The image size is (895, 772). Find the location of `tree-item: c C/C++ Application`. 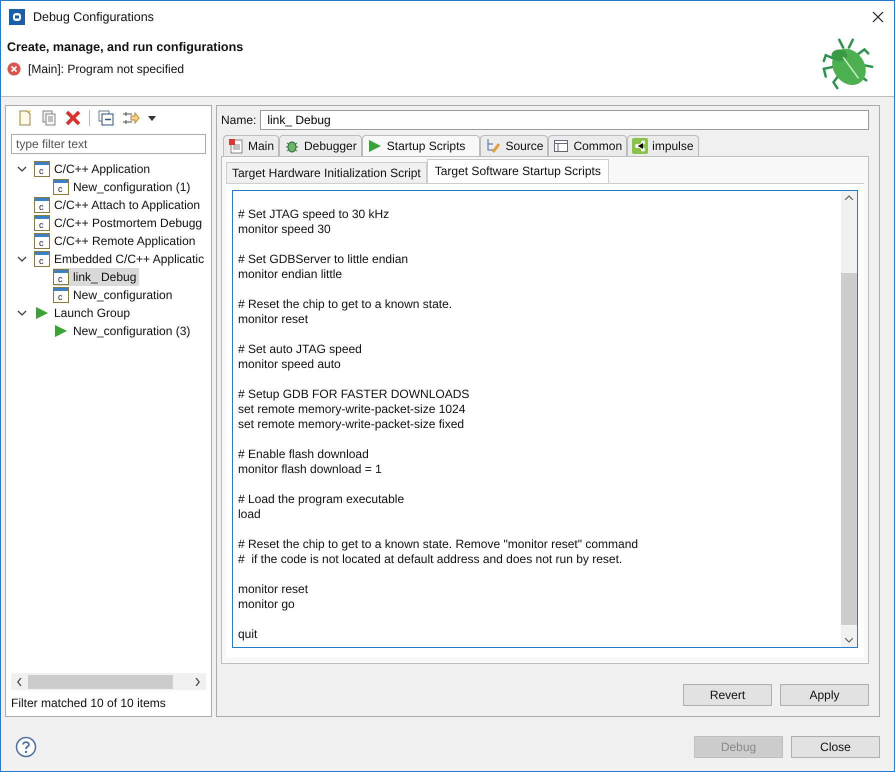

tree-item: c C/C++ Application is located at coordinates (94, 169).